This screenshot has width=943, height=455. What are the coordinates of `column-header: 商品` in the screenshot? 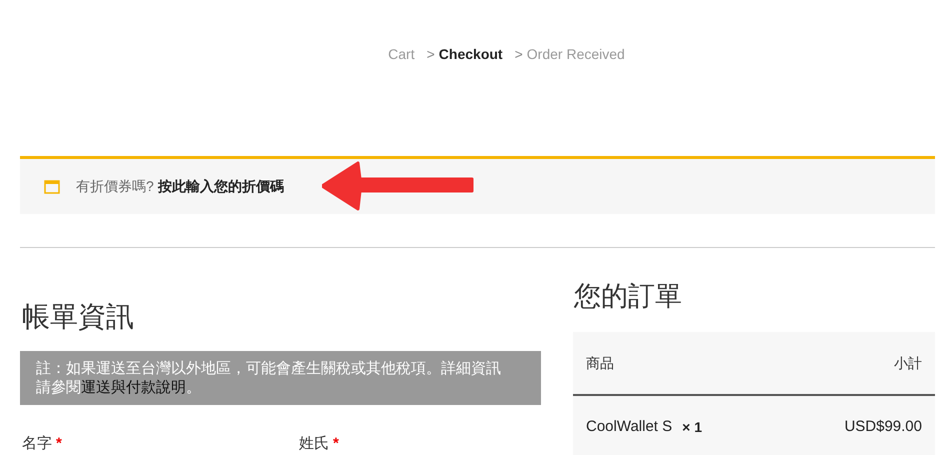 It's located at (600, 363).